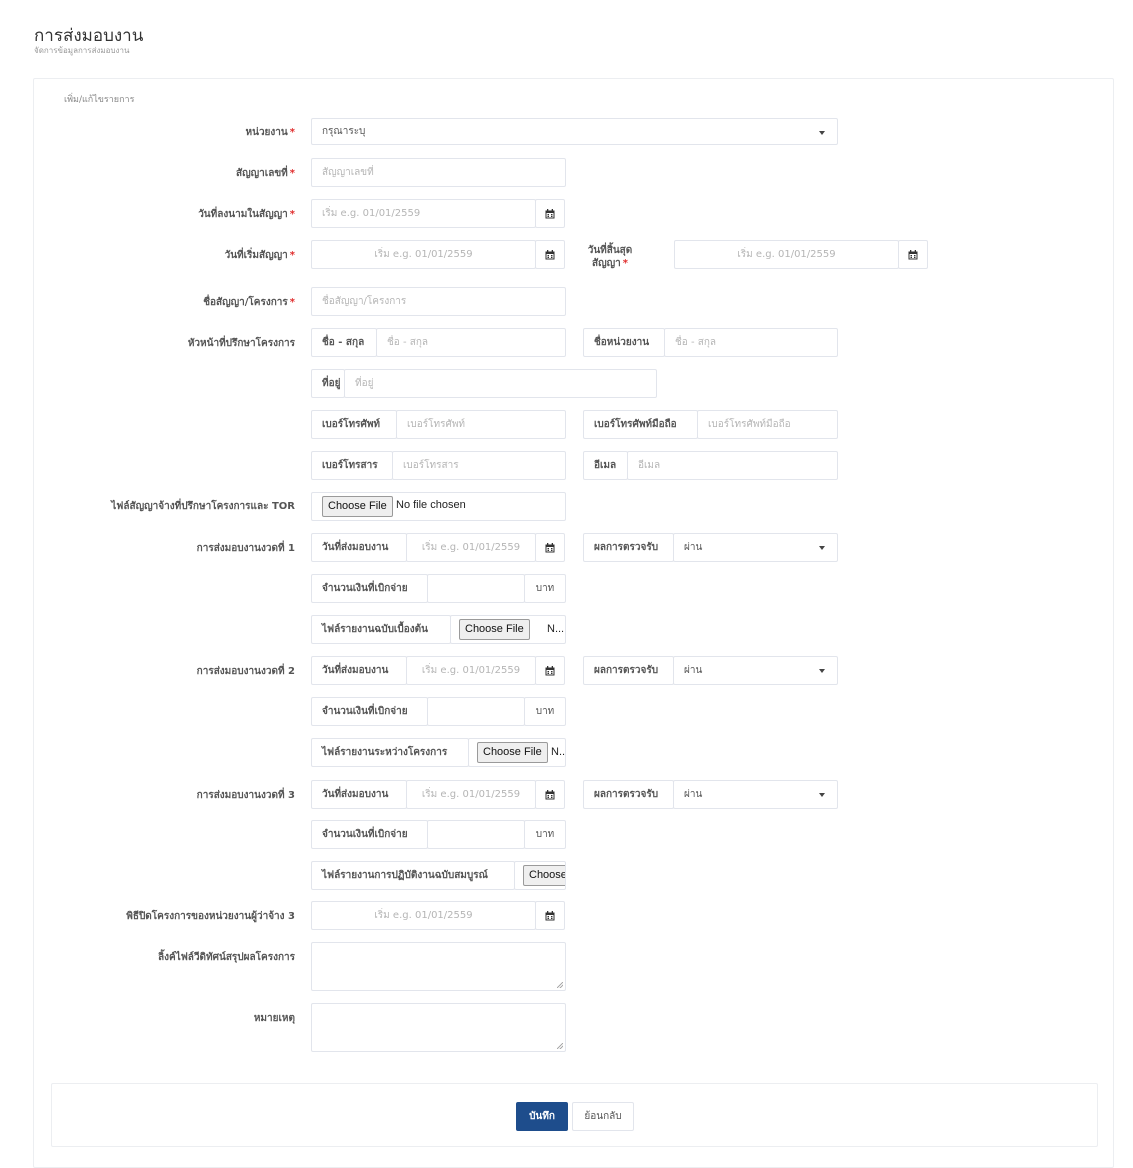 This screenshot has height=1168, width=1133. What do you see at coordinates (438, 1027) in the screenshot?
I see `remark-textarea` at bounding box center [438, 1027].